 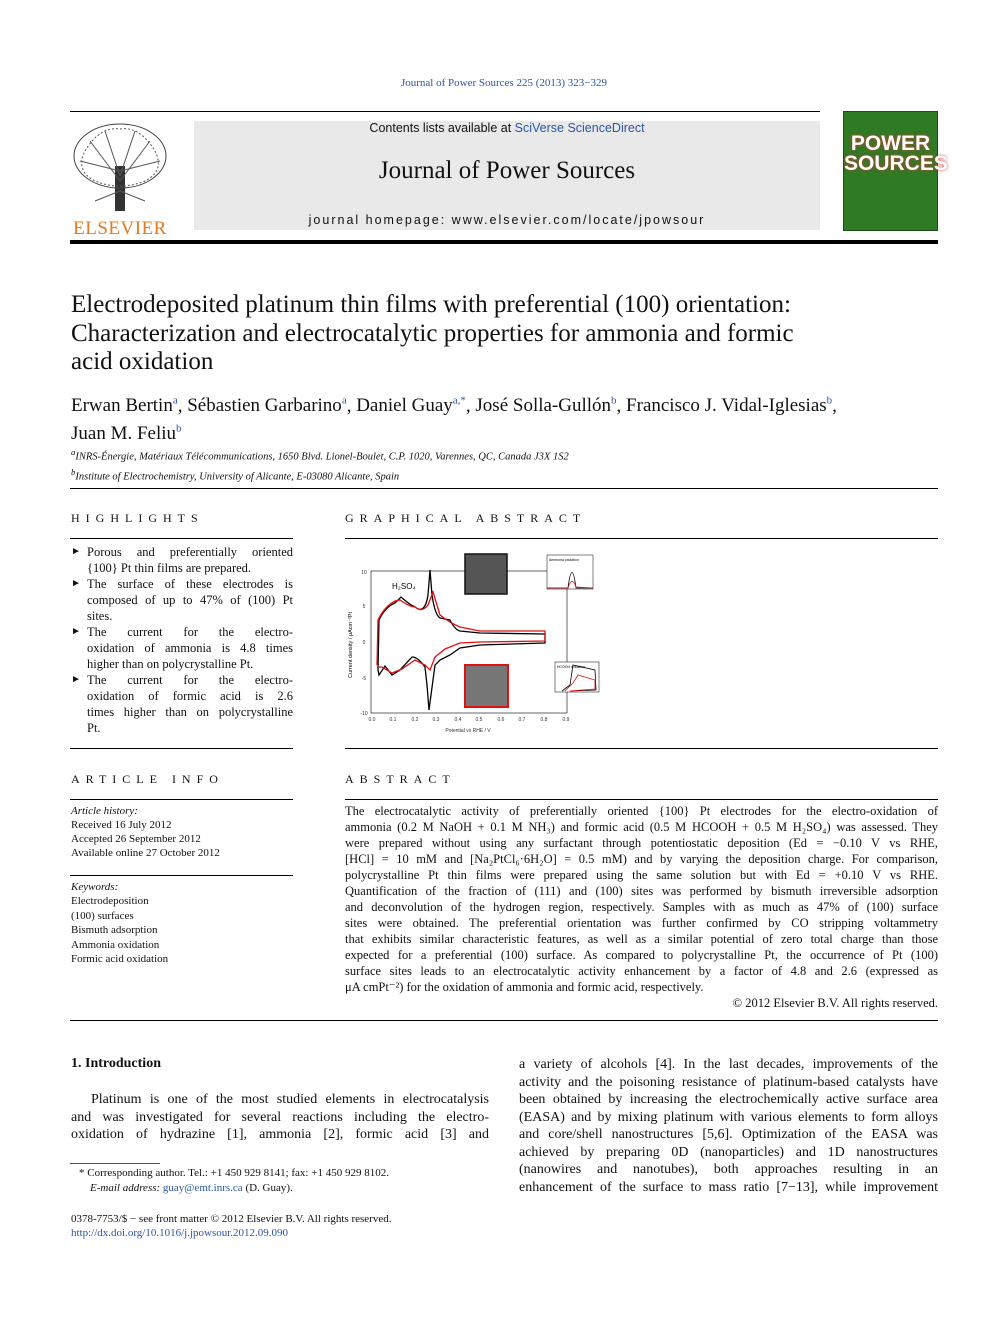 I want to click on x-tick: 0.7, so click(x=522, y=720).